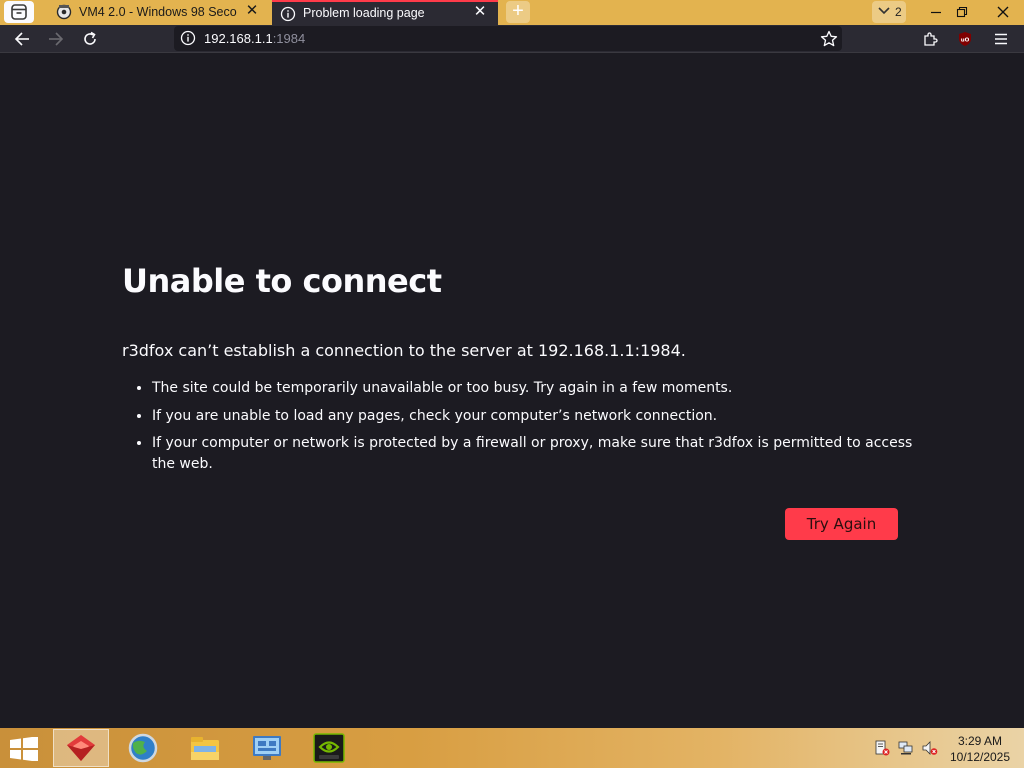 This screenshot has width=1024, height=768. Describe the element at coordinates (512, 748) in the screenshot. I see `taskbar` at that location.